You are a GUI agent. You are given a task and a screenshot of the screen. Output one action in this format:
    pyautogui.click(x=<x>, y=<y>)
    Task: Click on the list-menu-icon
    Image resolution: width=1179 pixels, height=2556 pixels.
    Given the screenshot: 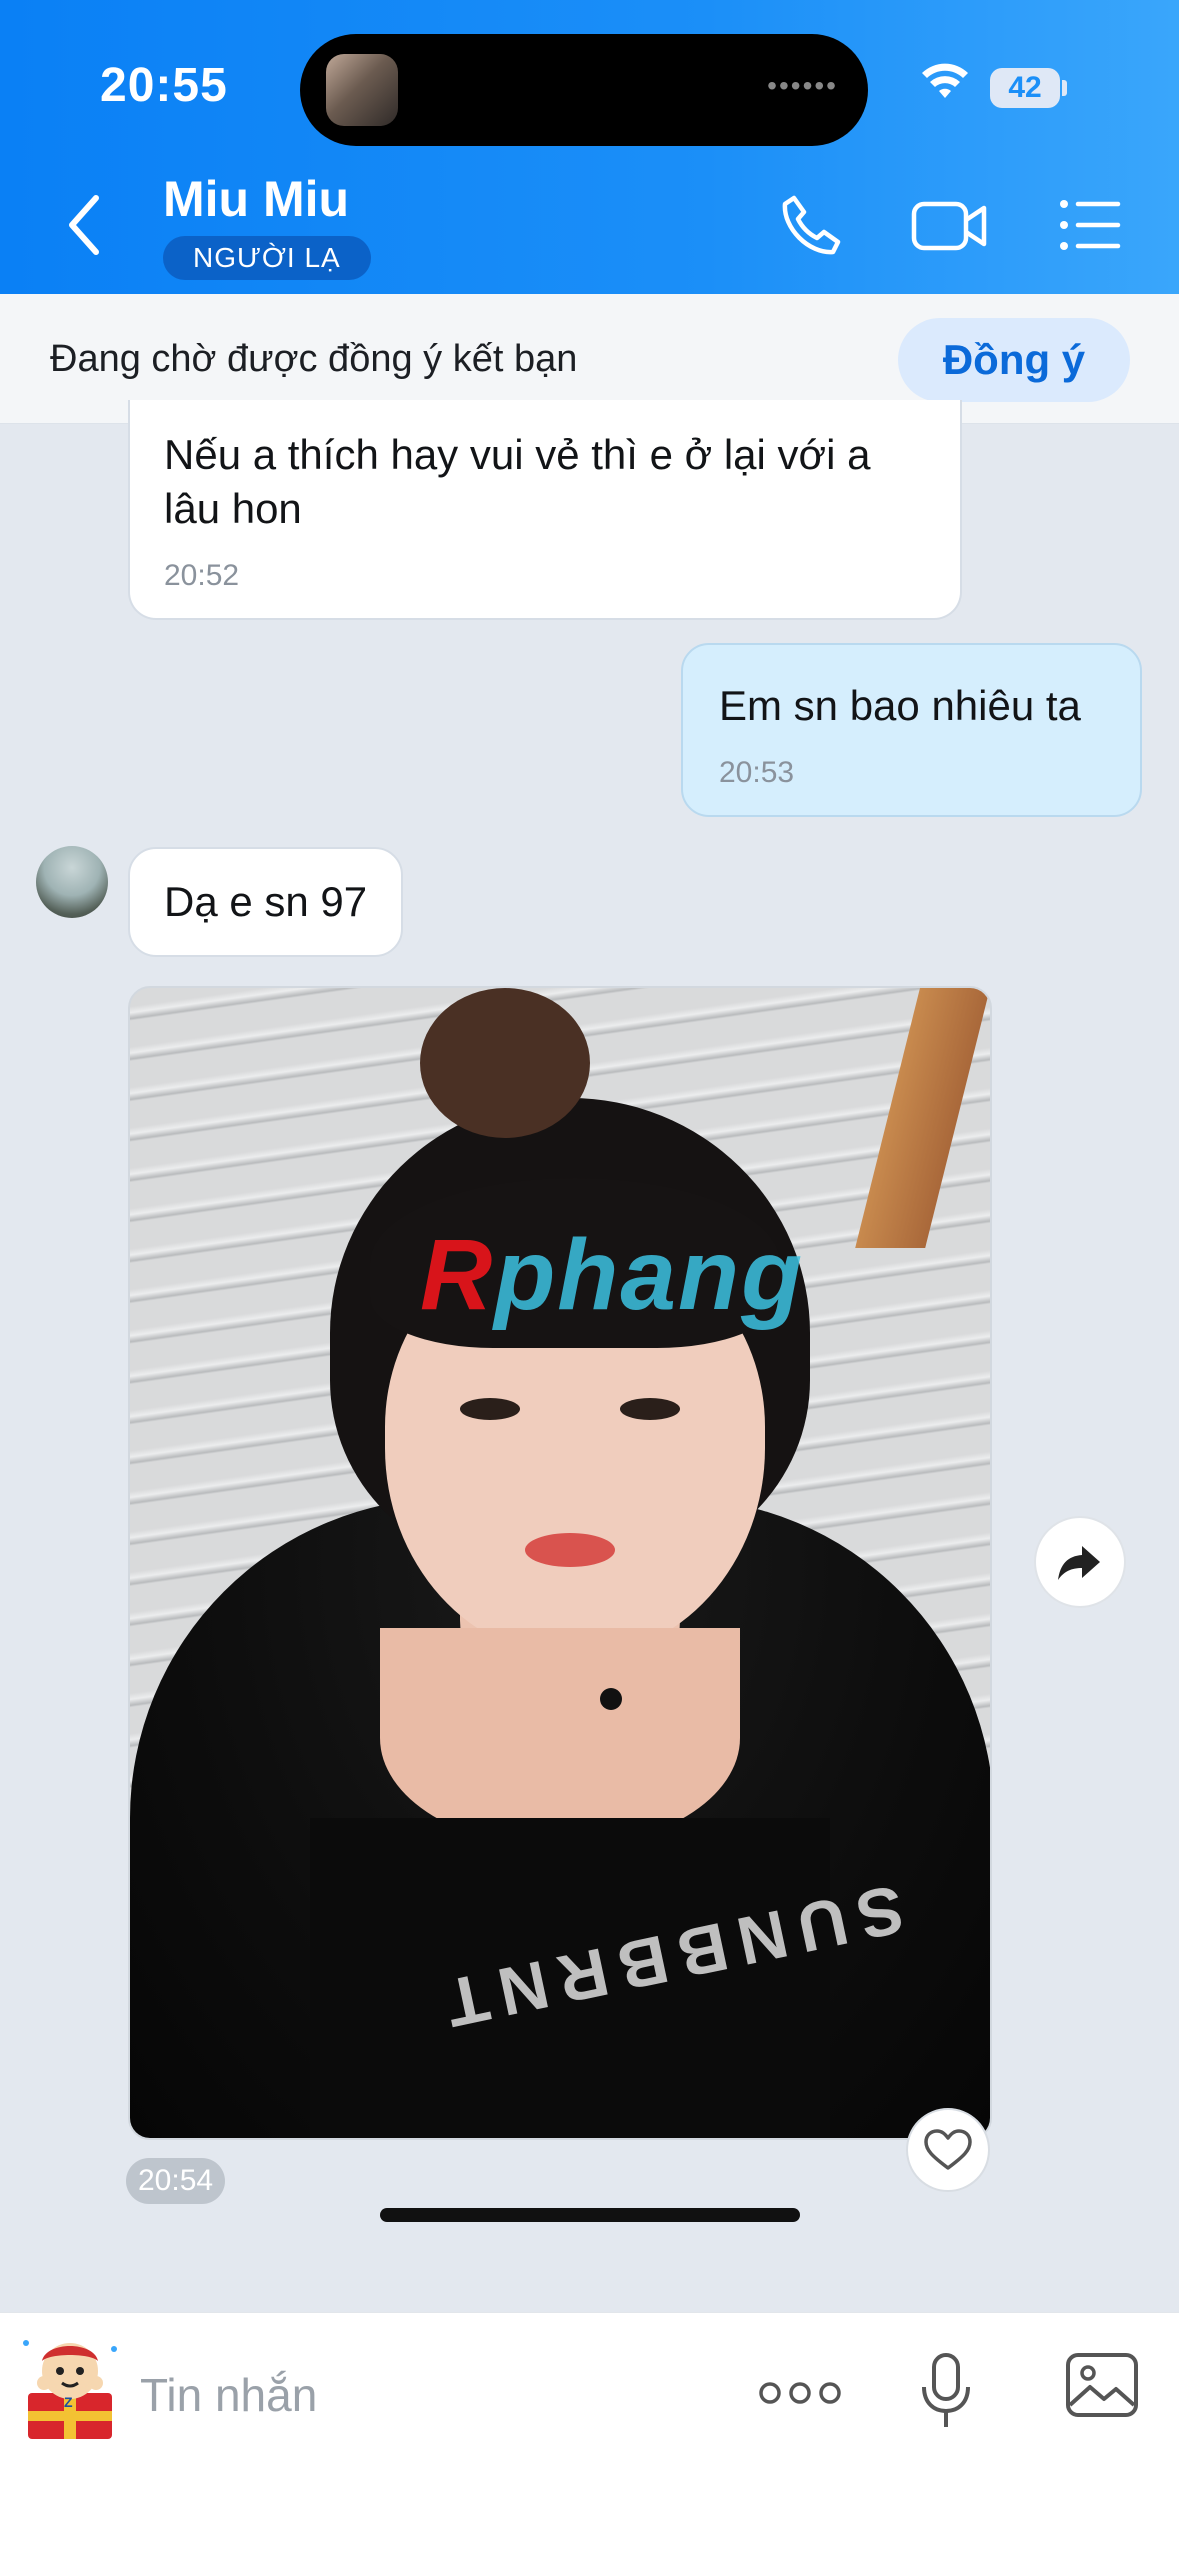 What is the action you would take?
    pyautogui.click(x=1091, y=225)
    